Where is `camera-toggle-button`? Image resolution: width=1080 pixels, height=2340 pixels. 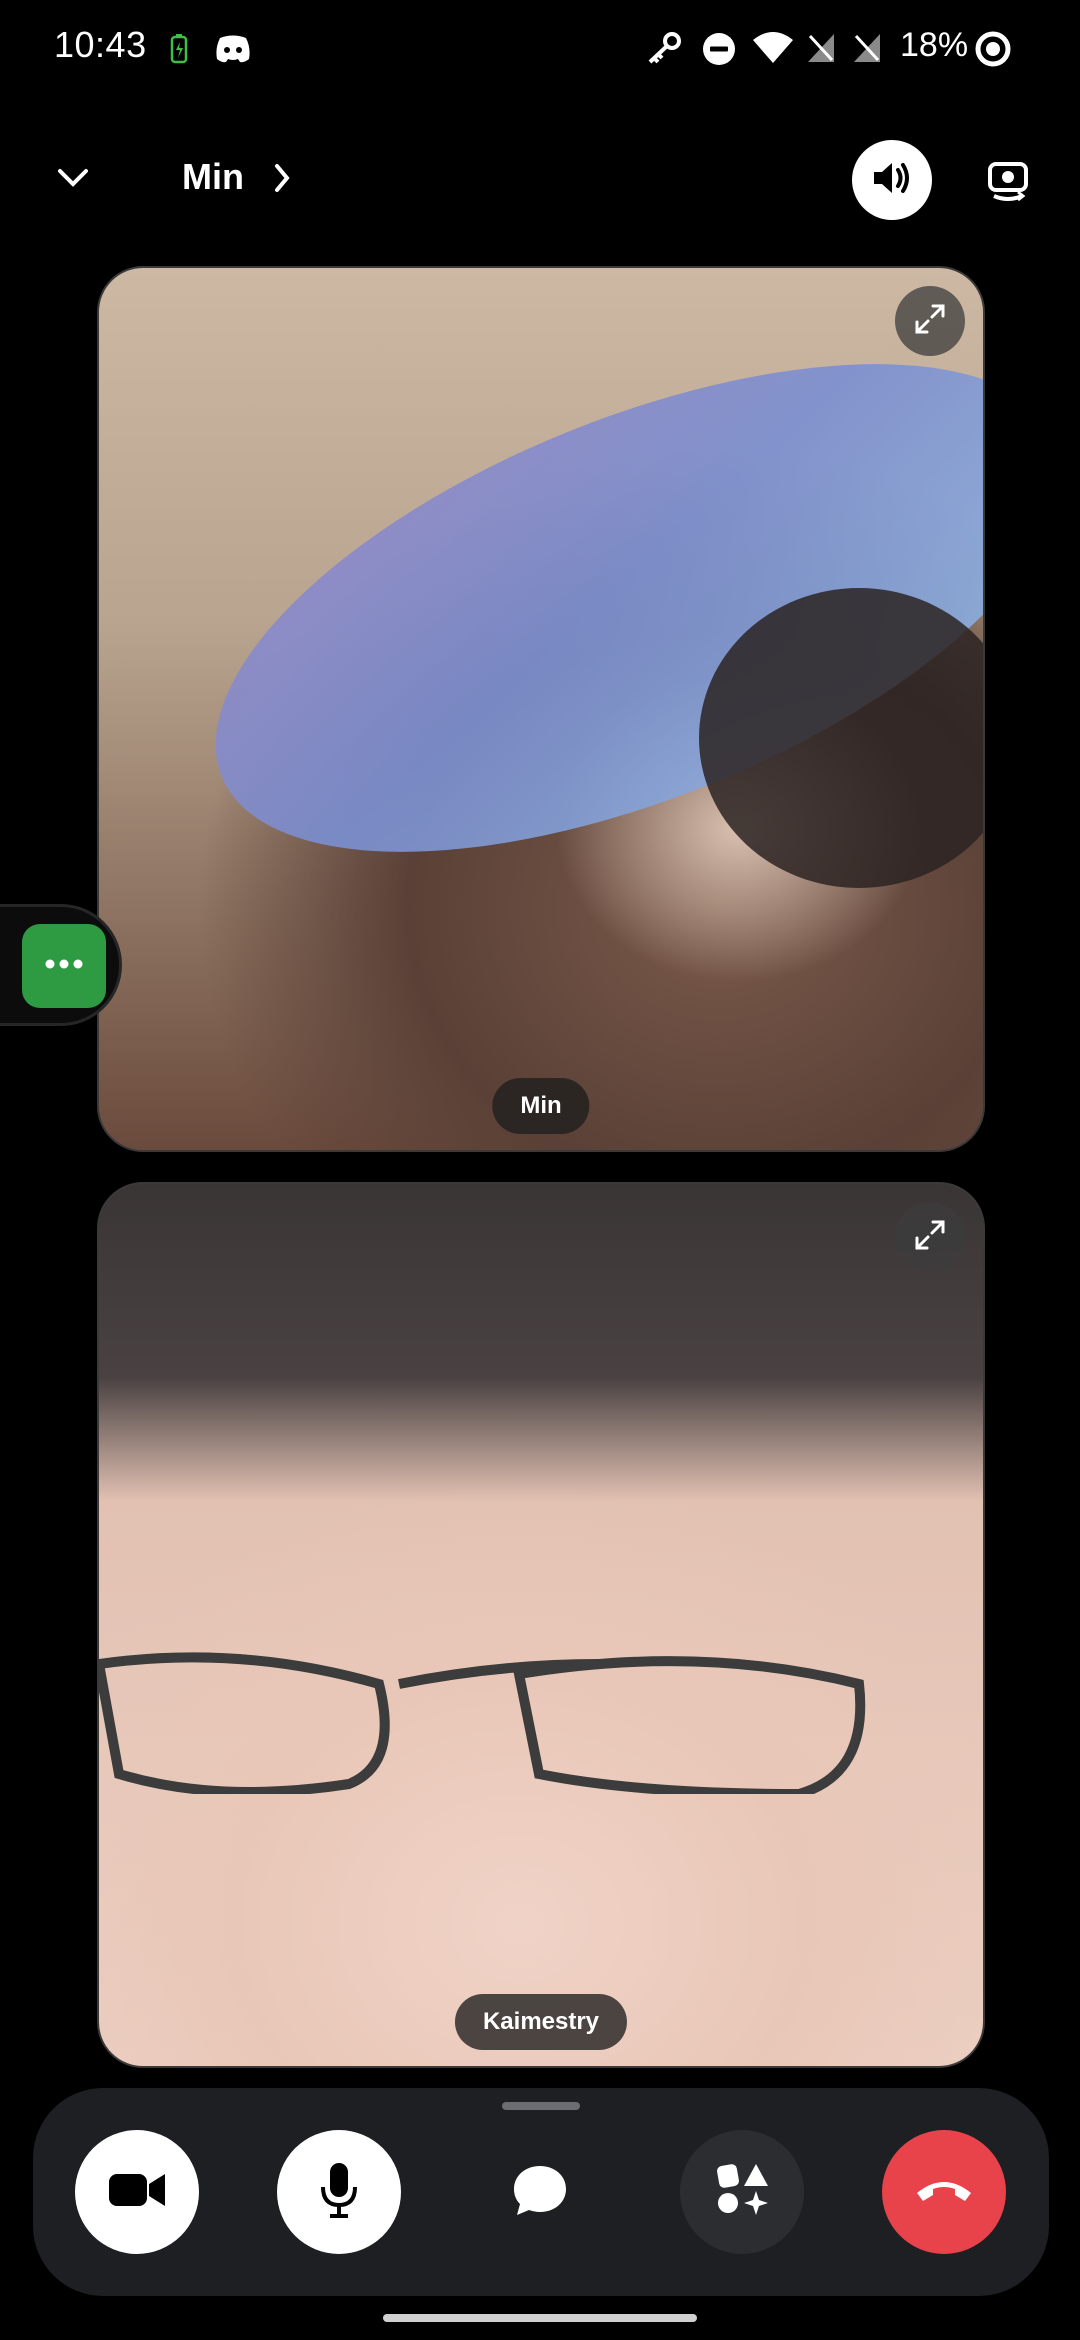
camera-toggle-button is located at coordinates (137, 2192).